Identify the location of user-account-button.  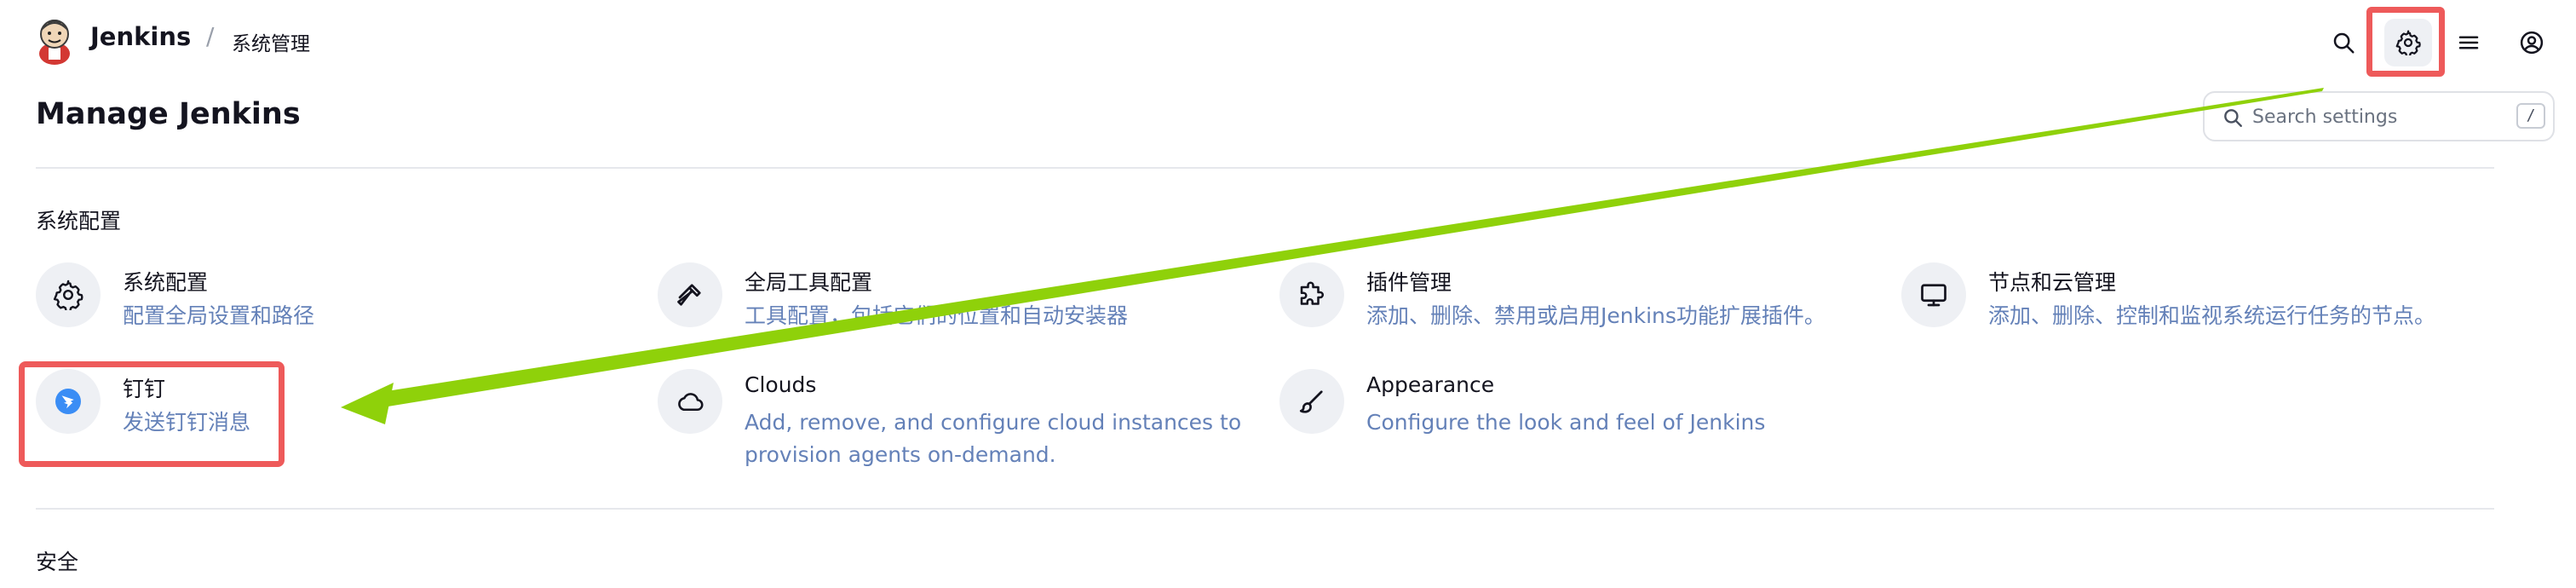
(2532, 42).